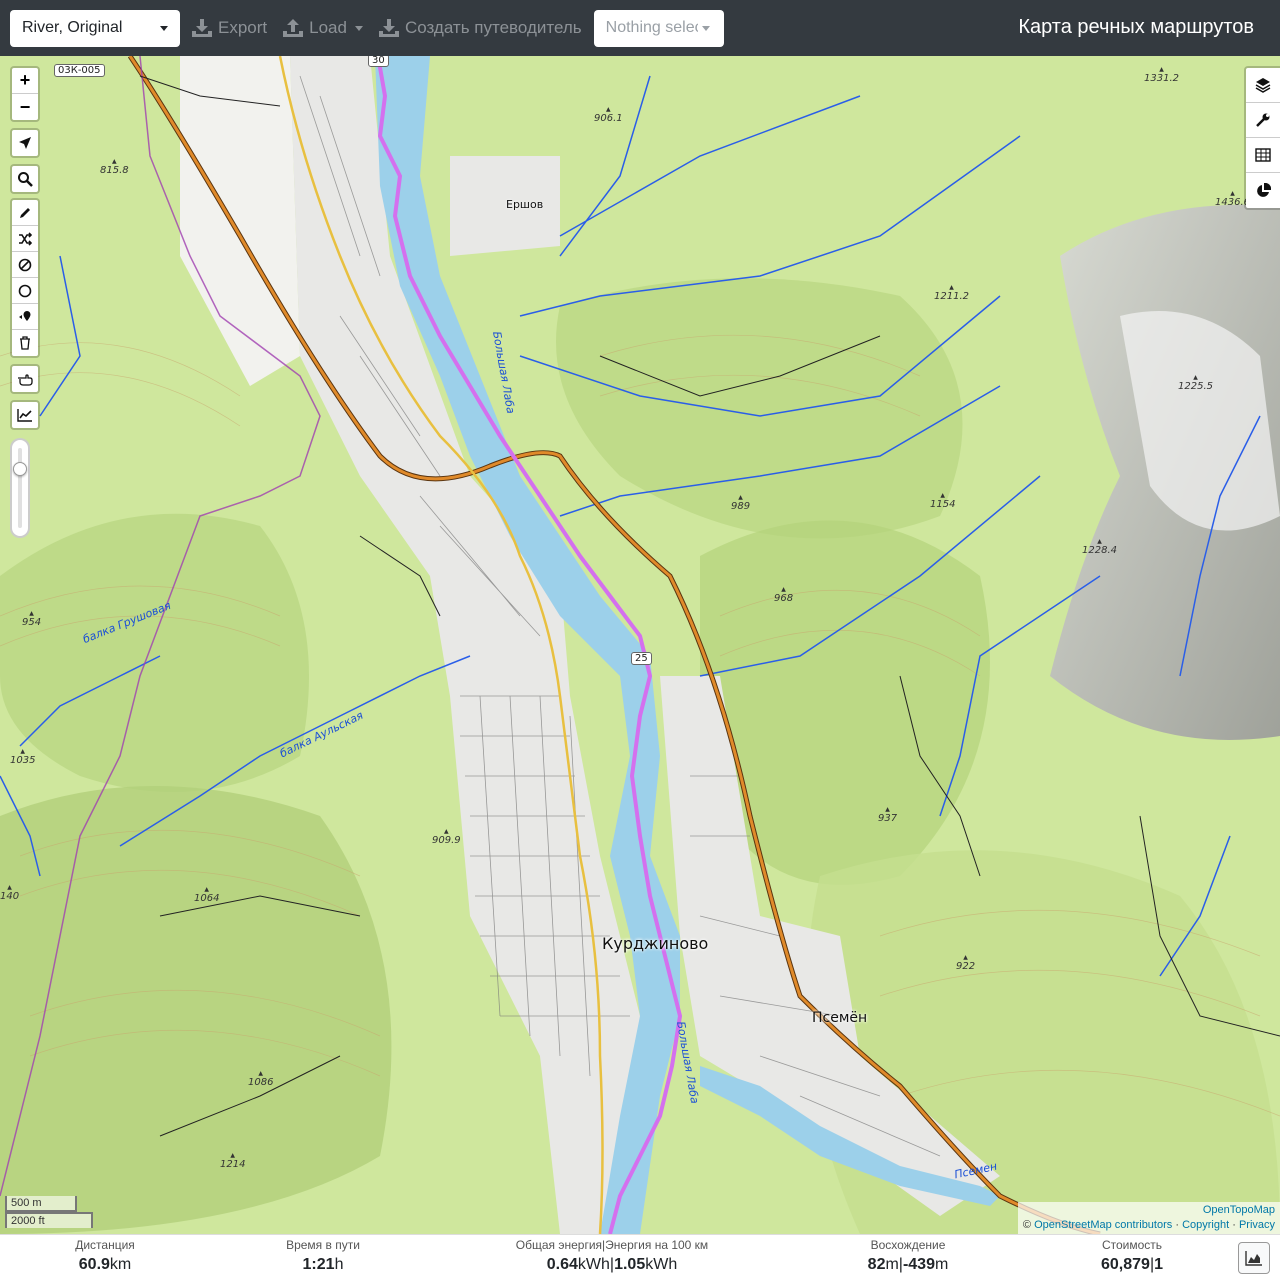  I want to click on poi-tool-button, so click(25, 317).